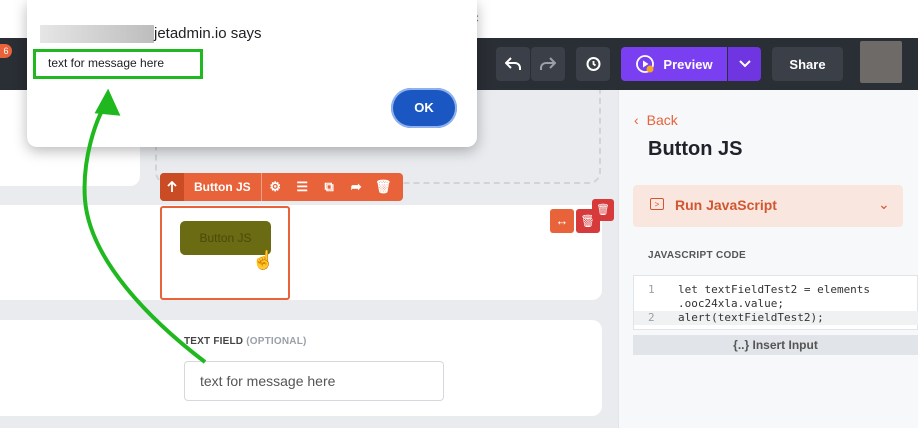 Image resolution: width=918 pixels, height=428 pixels. I want to click on undo-button, so click(513, 64).